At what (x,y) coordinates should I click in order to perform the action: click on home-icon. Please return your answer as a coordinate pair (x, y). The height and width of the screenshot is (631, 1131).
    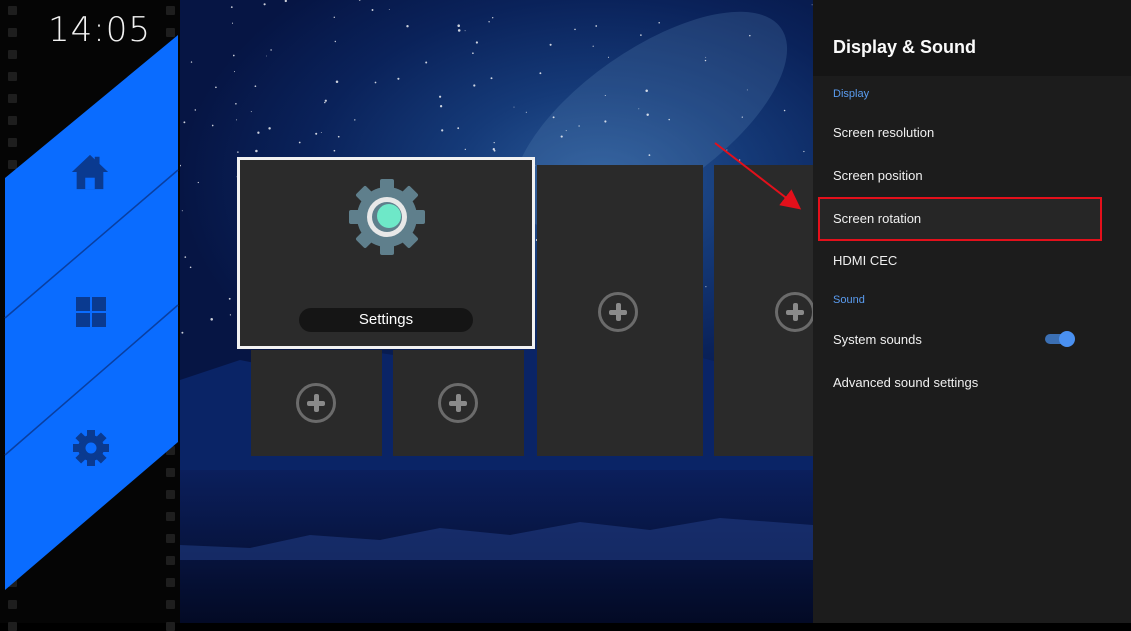
    Looking at the image, I should click on (90, 172).